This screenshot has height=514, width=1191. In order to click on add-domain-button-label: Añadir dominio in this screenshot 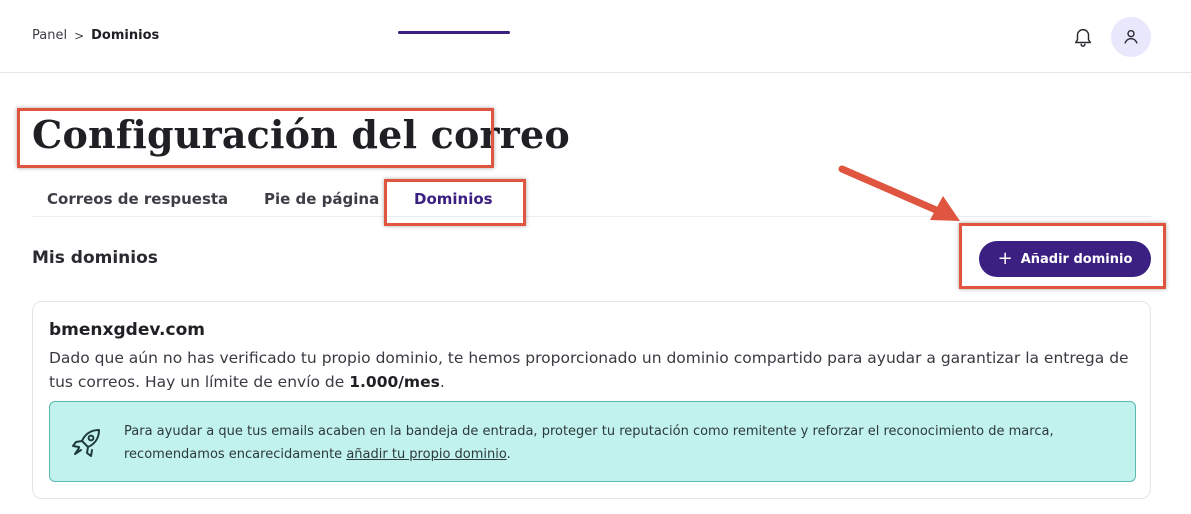, I will do `click(1076, 259)`.